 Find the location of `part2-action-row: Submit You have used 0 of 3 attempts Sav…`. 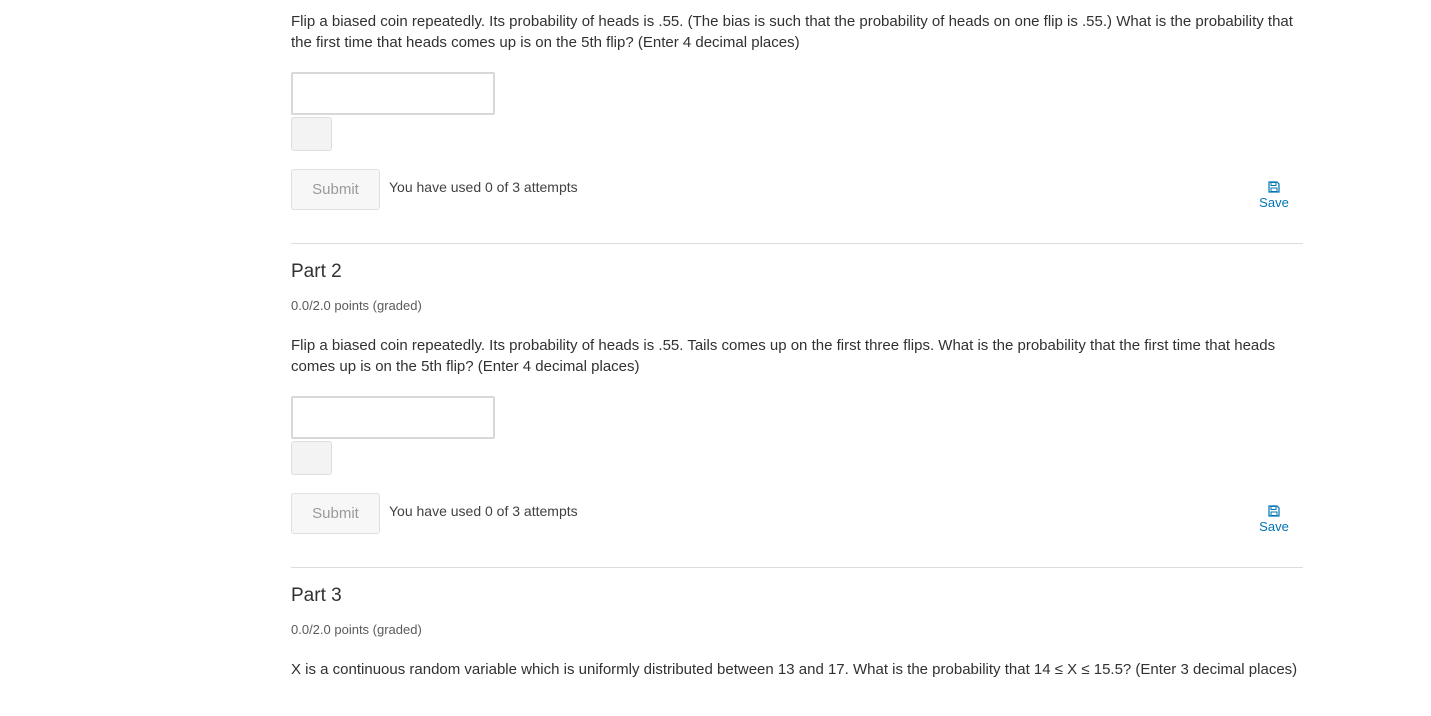

part2-action-row: Submit You have used 0 of 3 attempts Sav… is located at coordinates (797, 516).